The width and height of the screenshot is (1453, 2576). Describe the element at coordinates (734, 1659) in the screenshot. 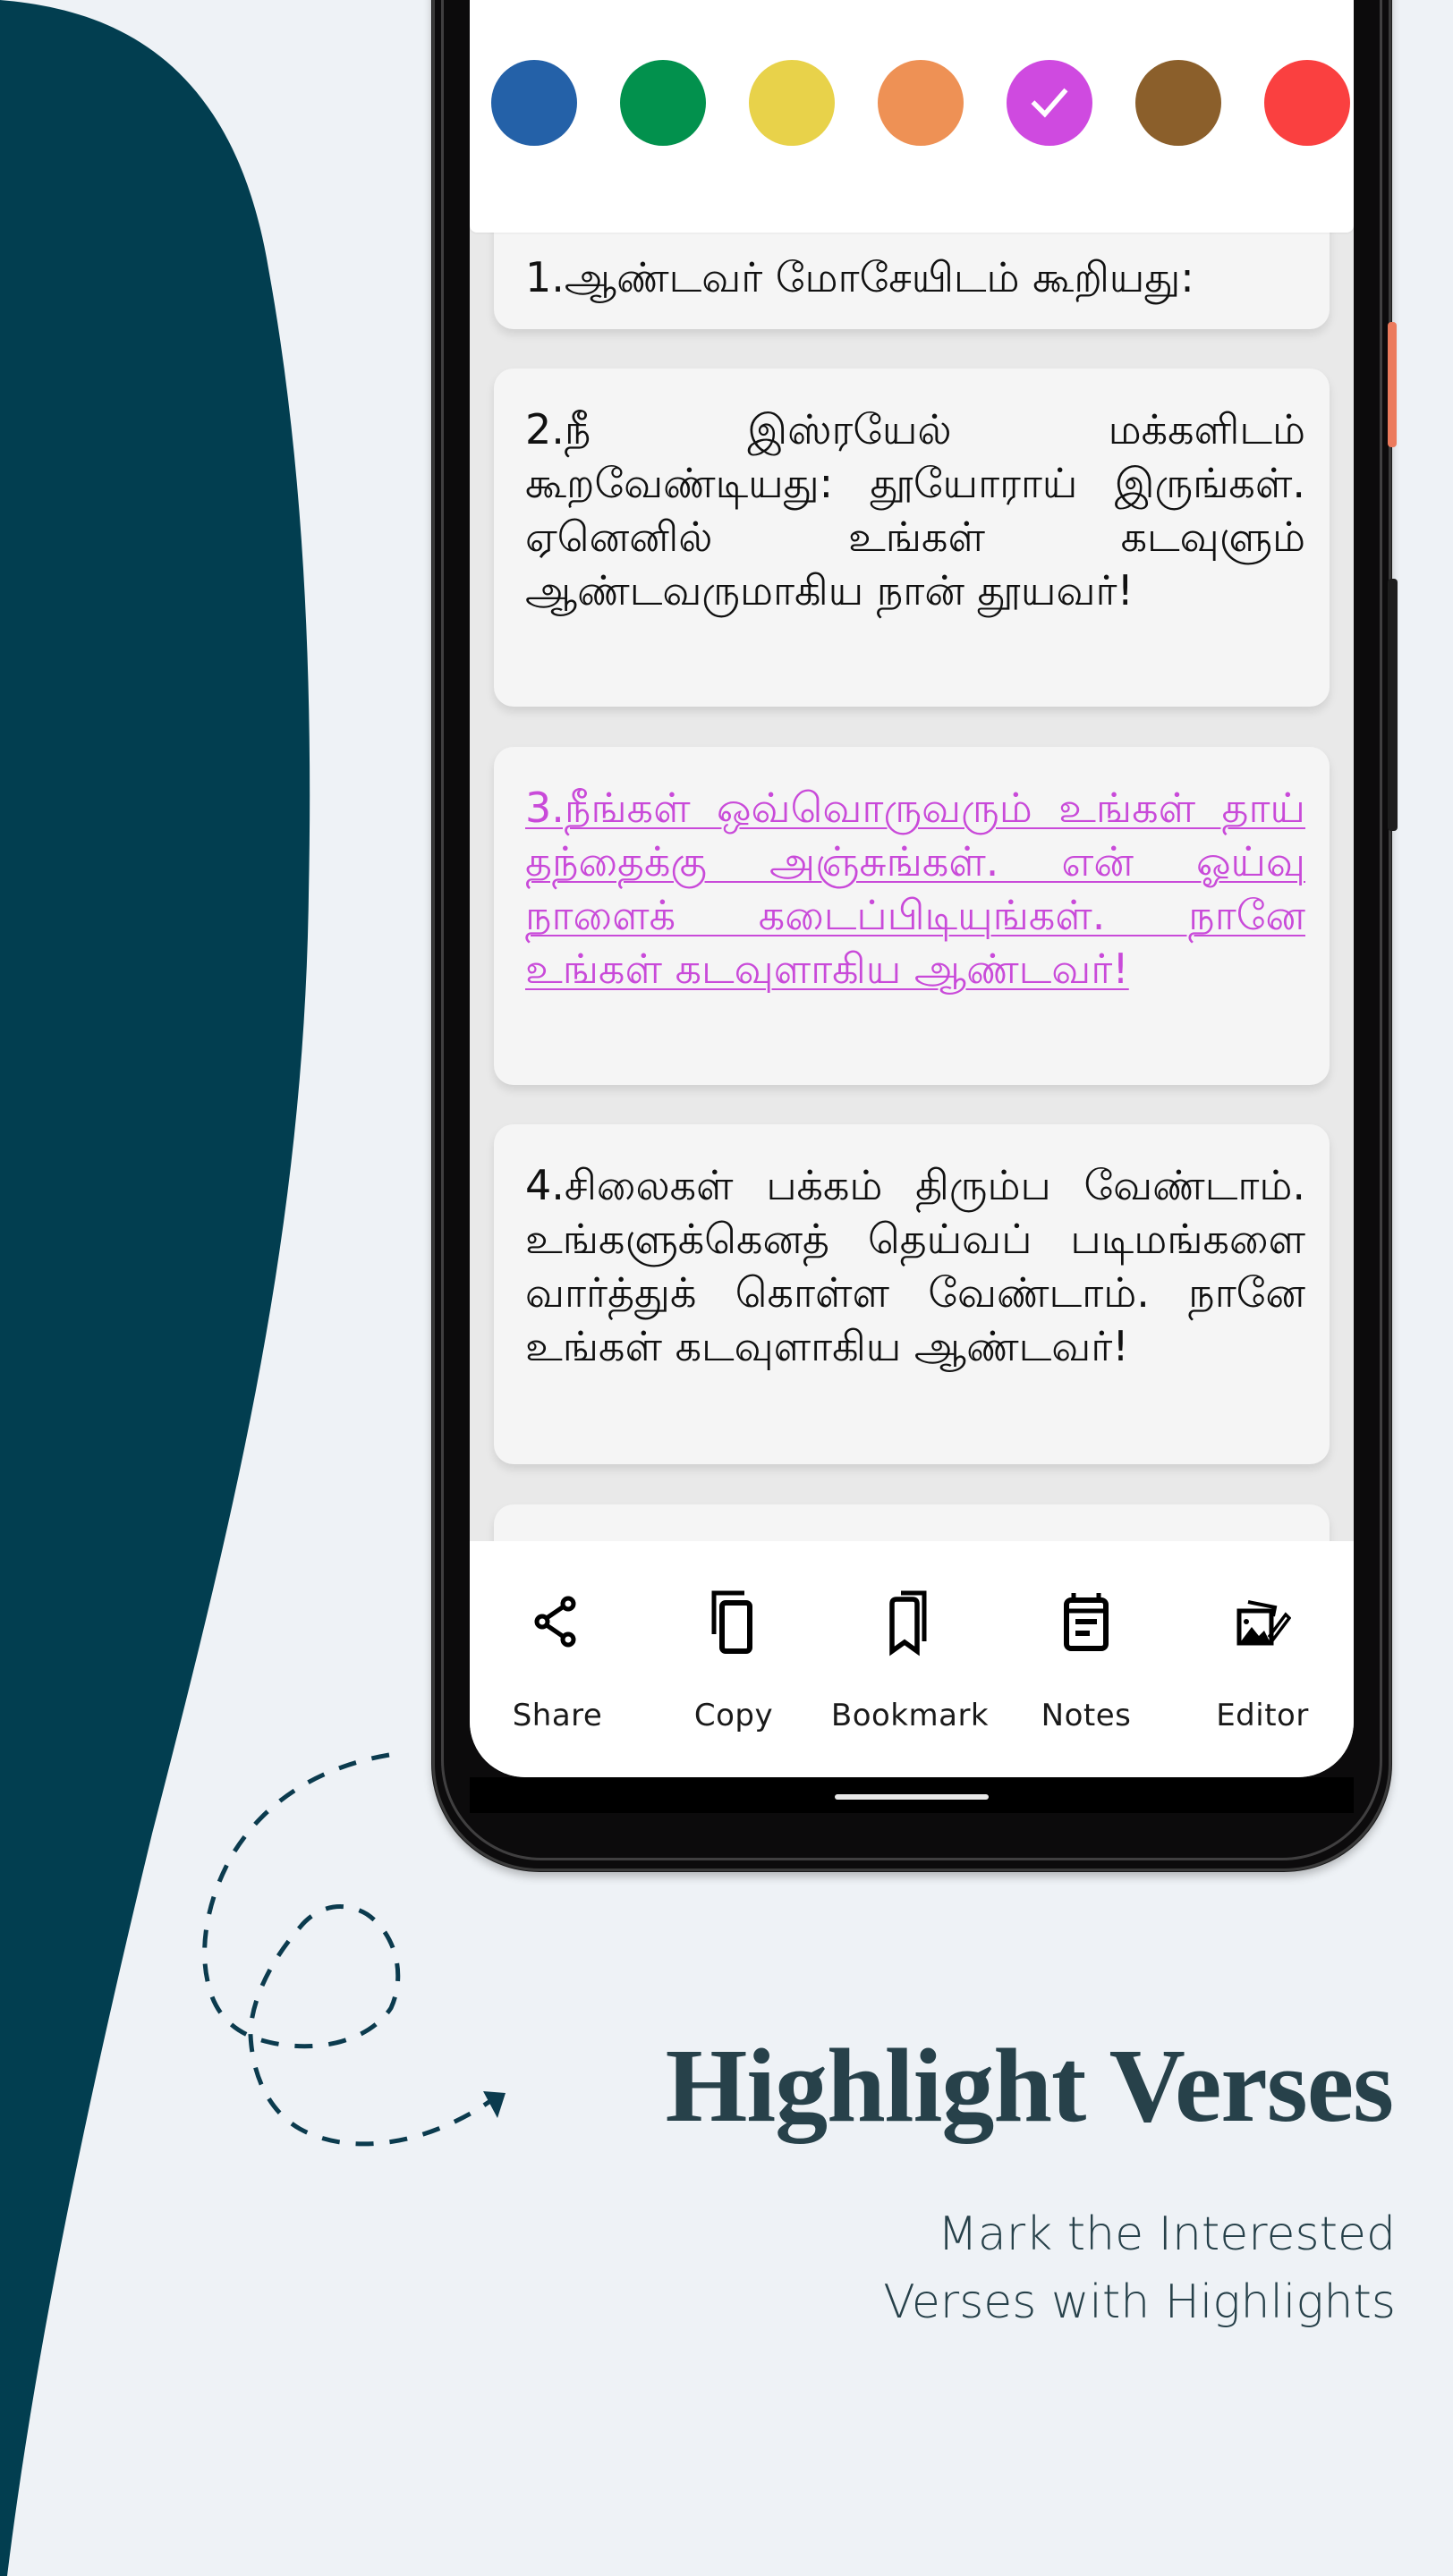

I see `copy-button: Copy` at that location.